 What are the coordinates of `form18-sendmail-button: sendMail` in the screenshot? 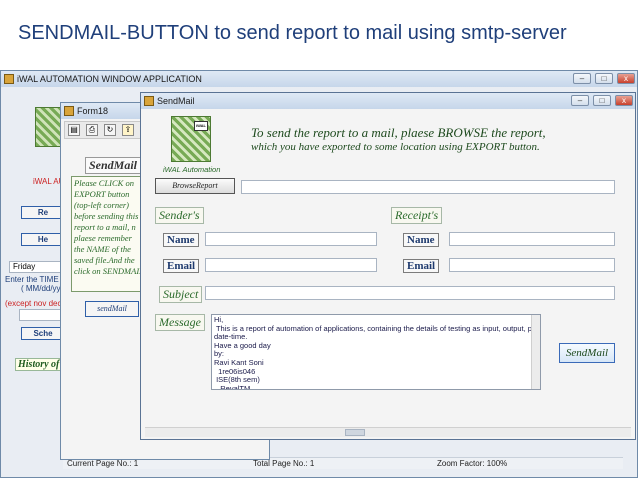 It's located at (112, 309).